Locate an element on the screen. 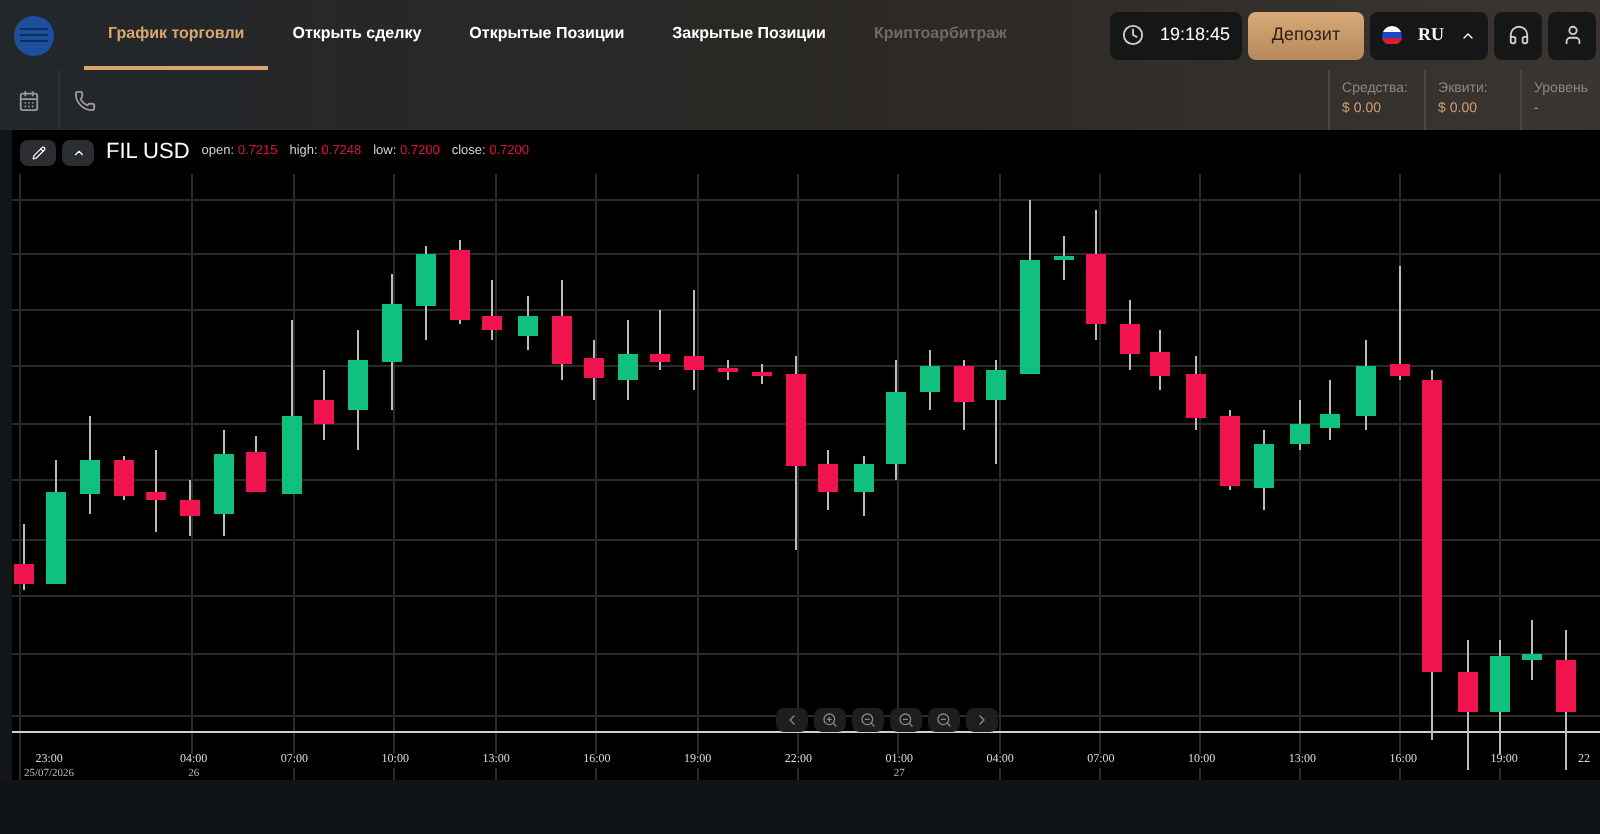 Image resolution: width=1600 pixels, height=834 pixels. zoom-in-icon is located at coordinates (830, 720).